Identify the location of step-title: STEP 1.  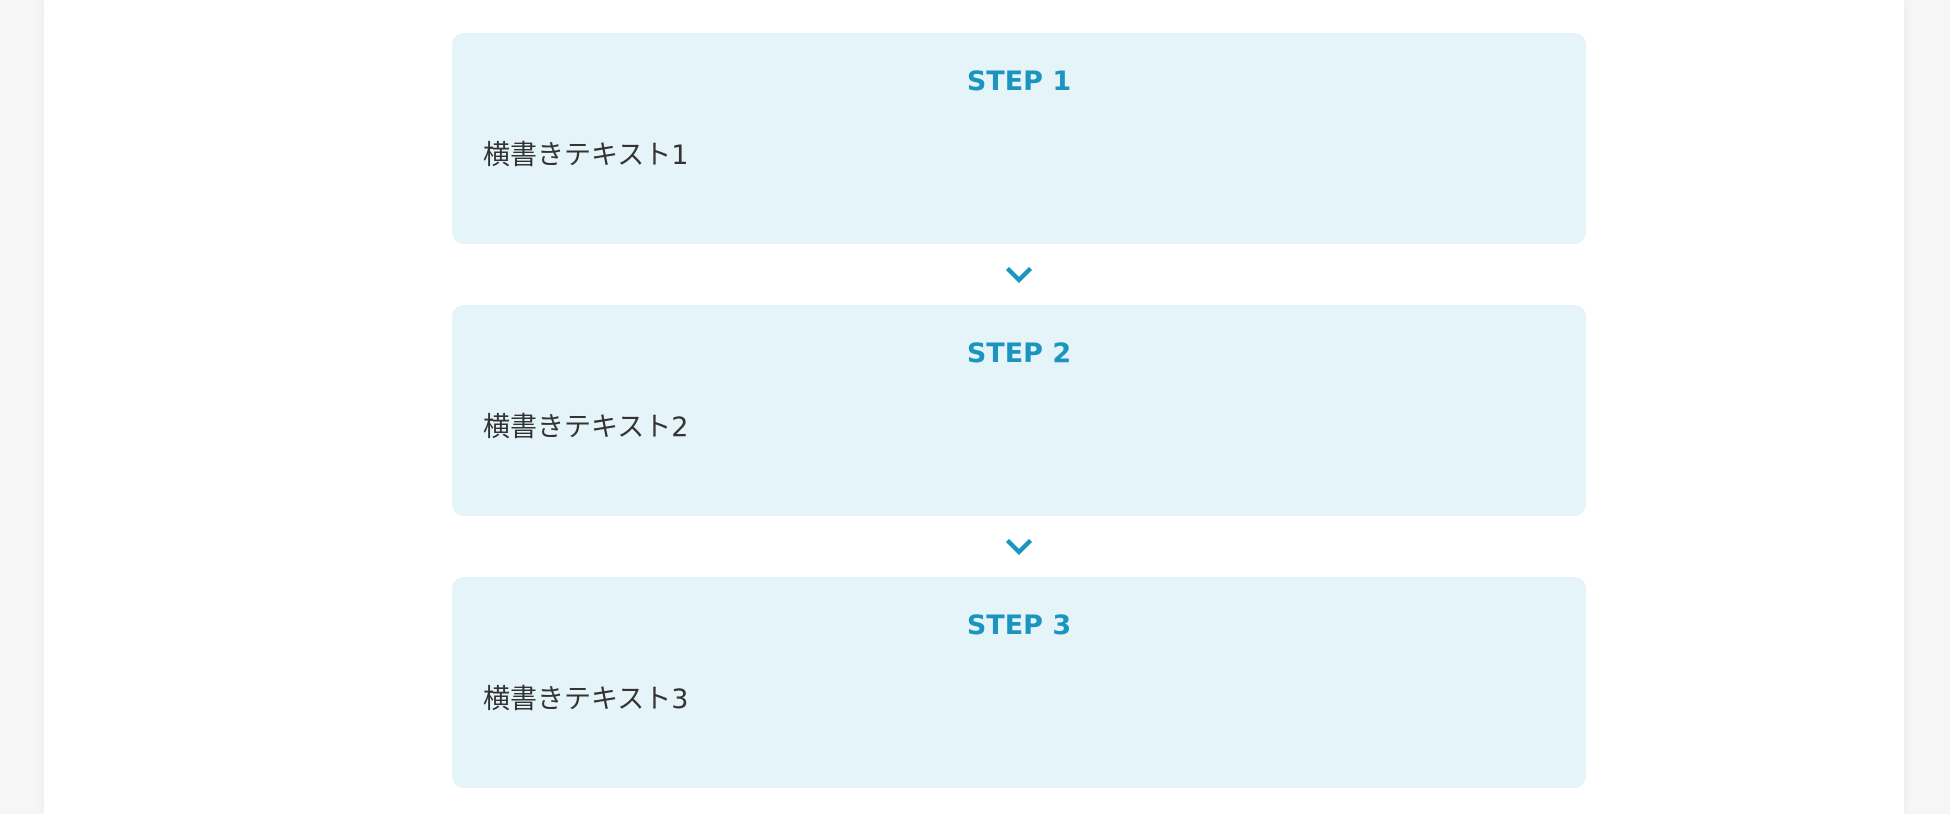
(1019, 81).